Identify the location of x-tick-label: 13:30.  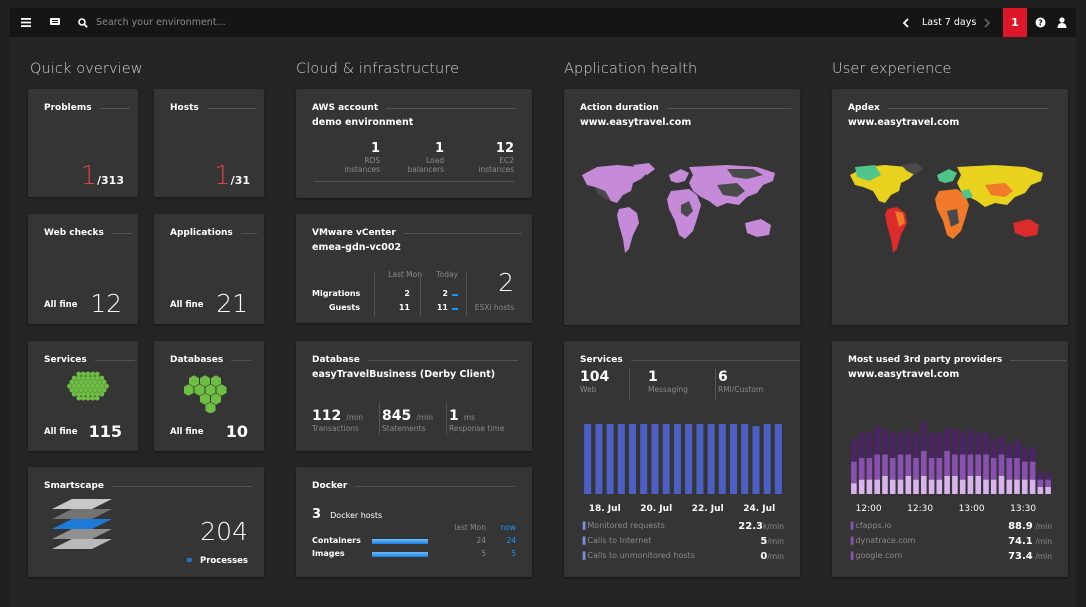
(1023, 509).